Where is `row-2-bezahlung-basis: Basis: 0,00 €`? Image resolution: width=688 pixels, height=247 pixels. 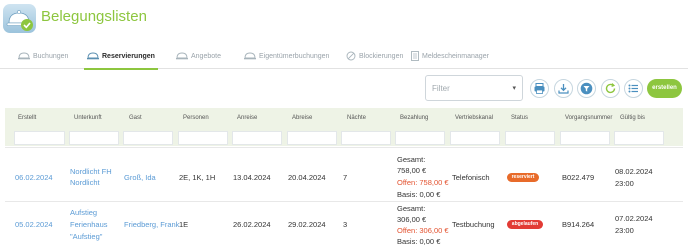
row-2-bezahlung-basis: Basis: 0,00 € is located at coordinates (419, 241).